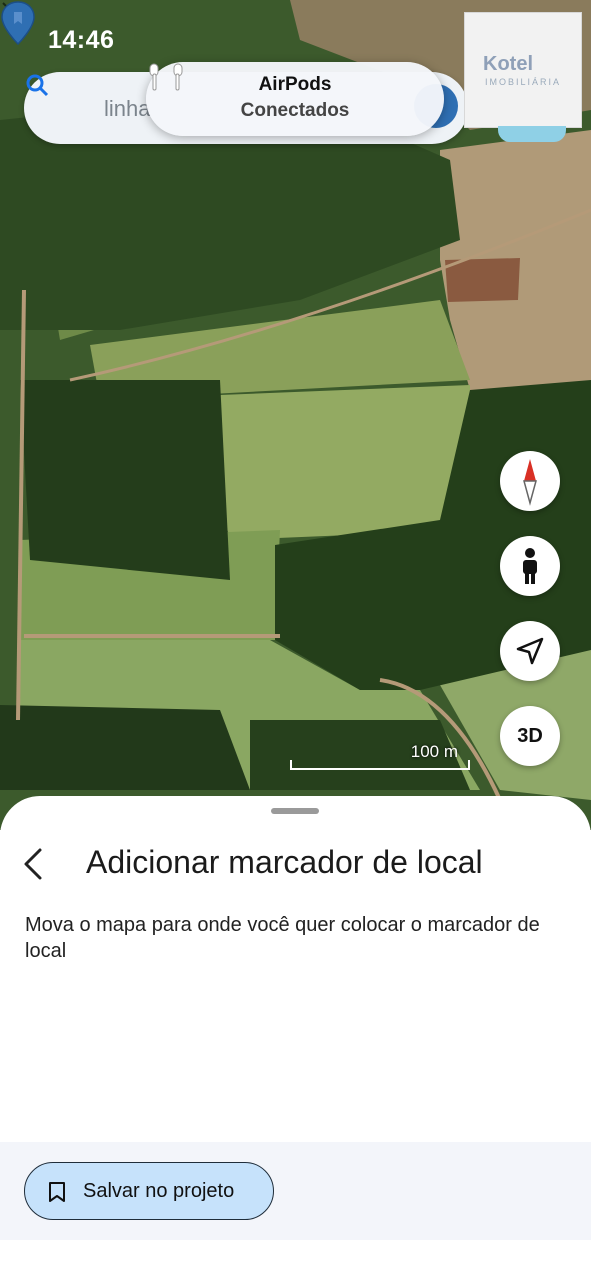 This screenshot has width=591, height=1280. Describe the element at coordinates (508, 64) in the screenshot. I see `thumbnail-logo: Kotel` at that location.